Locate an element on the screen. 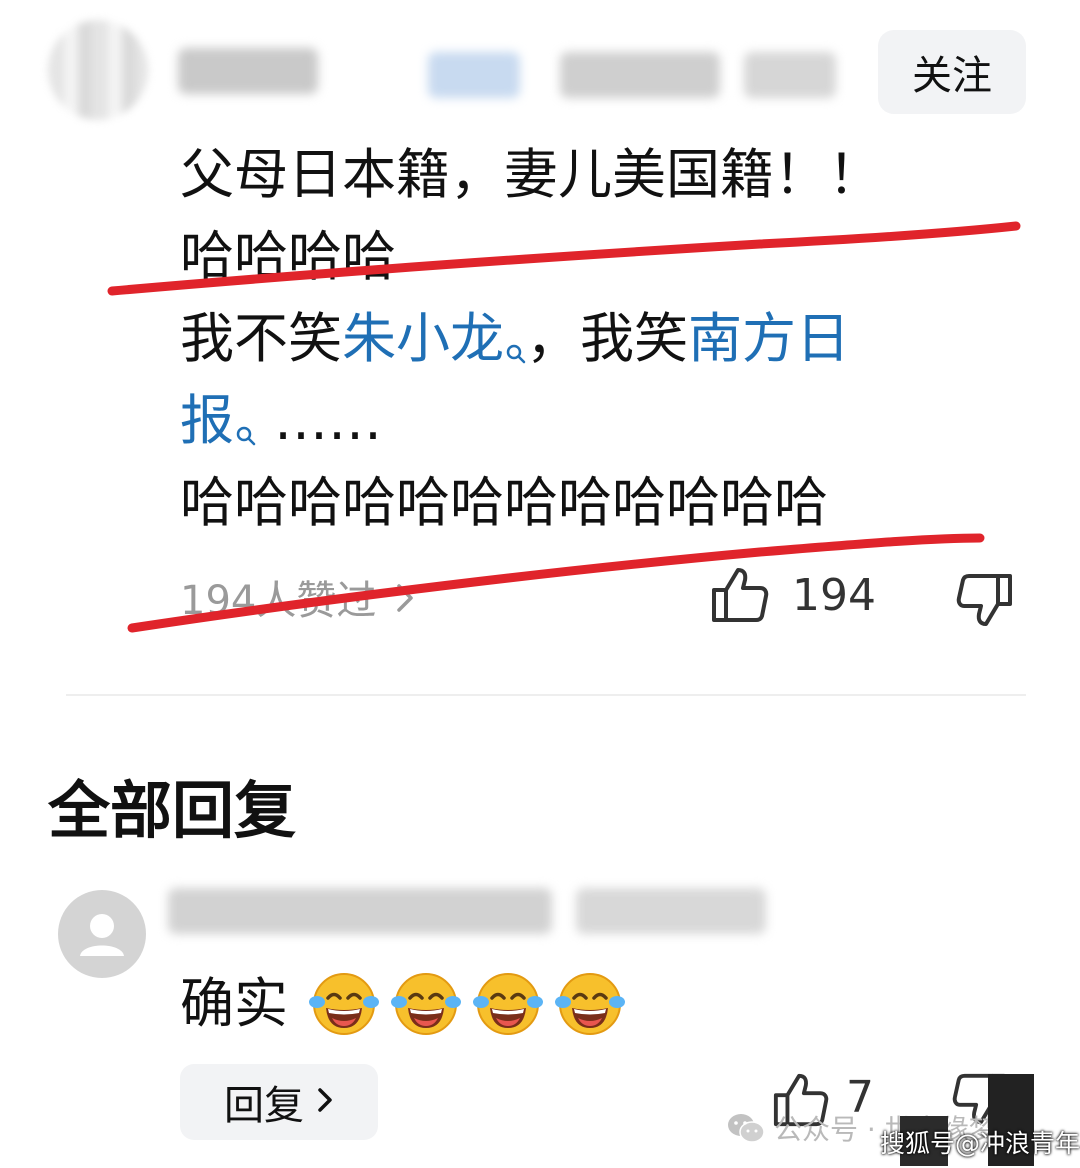 This screenshot has width=1080, height=1168. sohu-watermark: 搜狐号@冲浪青年 is located at coordinates (980, 1143).